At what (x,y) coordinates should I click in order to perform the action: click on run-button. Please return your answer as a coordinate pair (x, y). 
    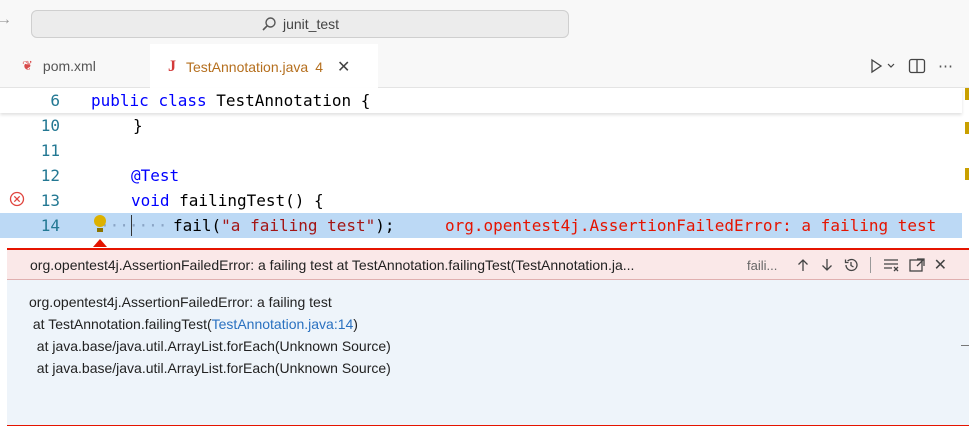
    Looking at the image, I should click on (882, 66).